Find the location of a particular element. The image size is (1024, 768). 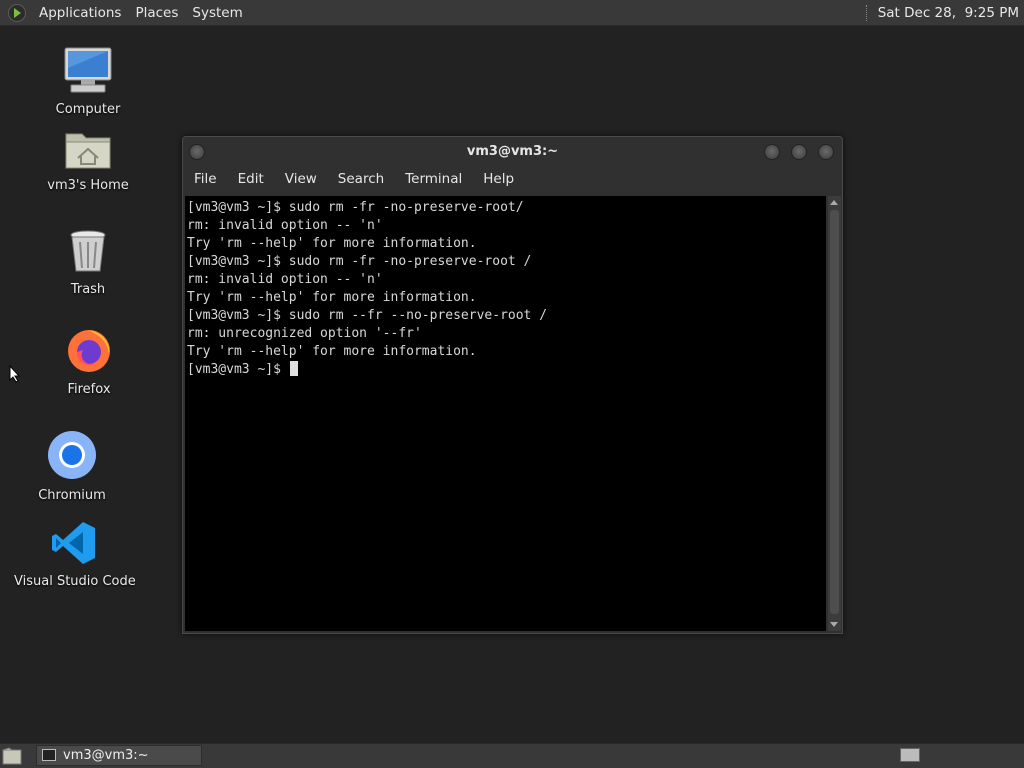

terminal-prompt: [vm3@vm3 ~]$ is located at coordinates (238, 369).